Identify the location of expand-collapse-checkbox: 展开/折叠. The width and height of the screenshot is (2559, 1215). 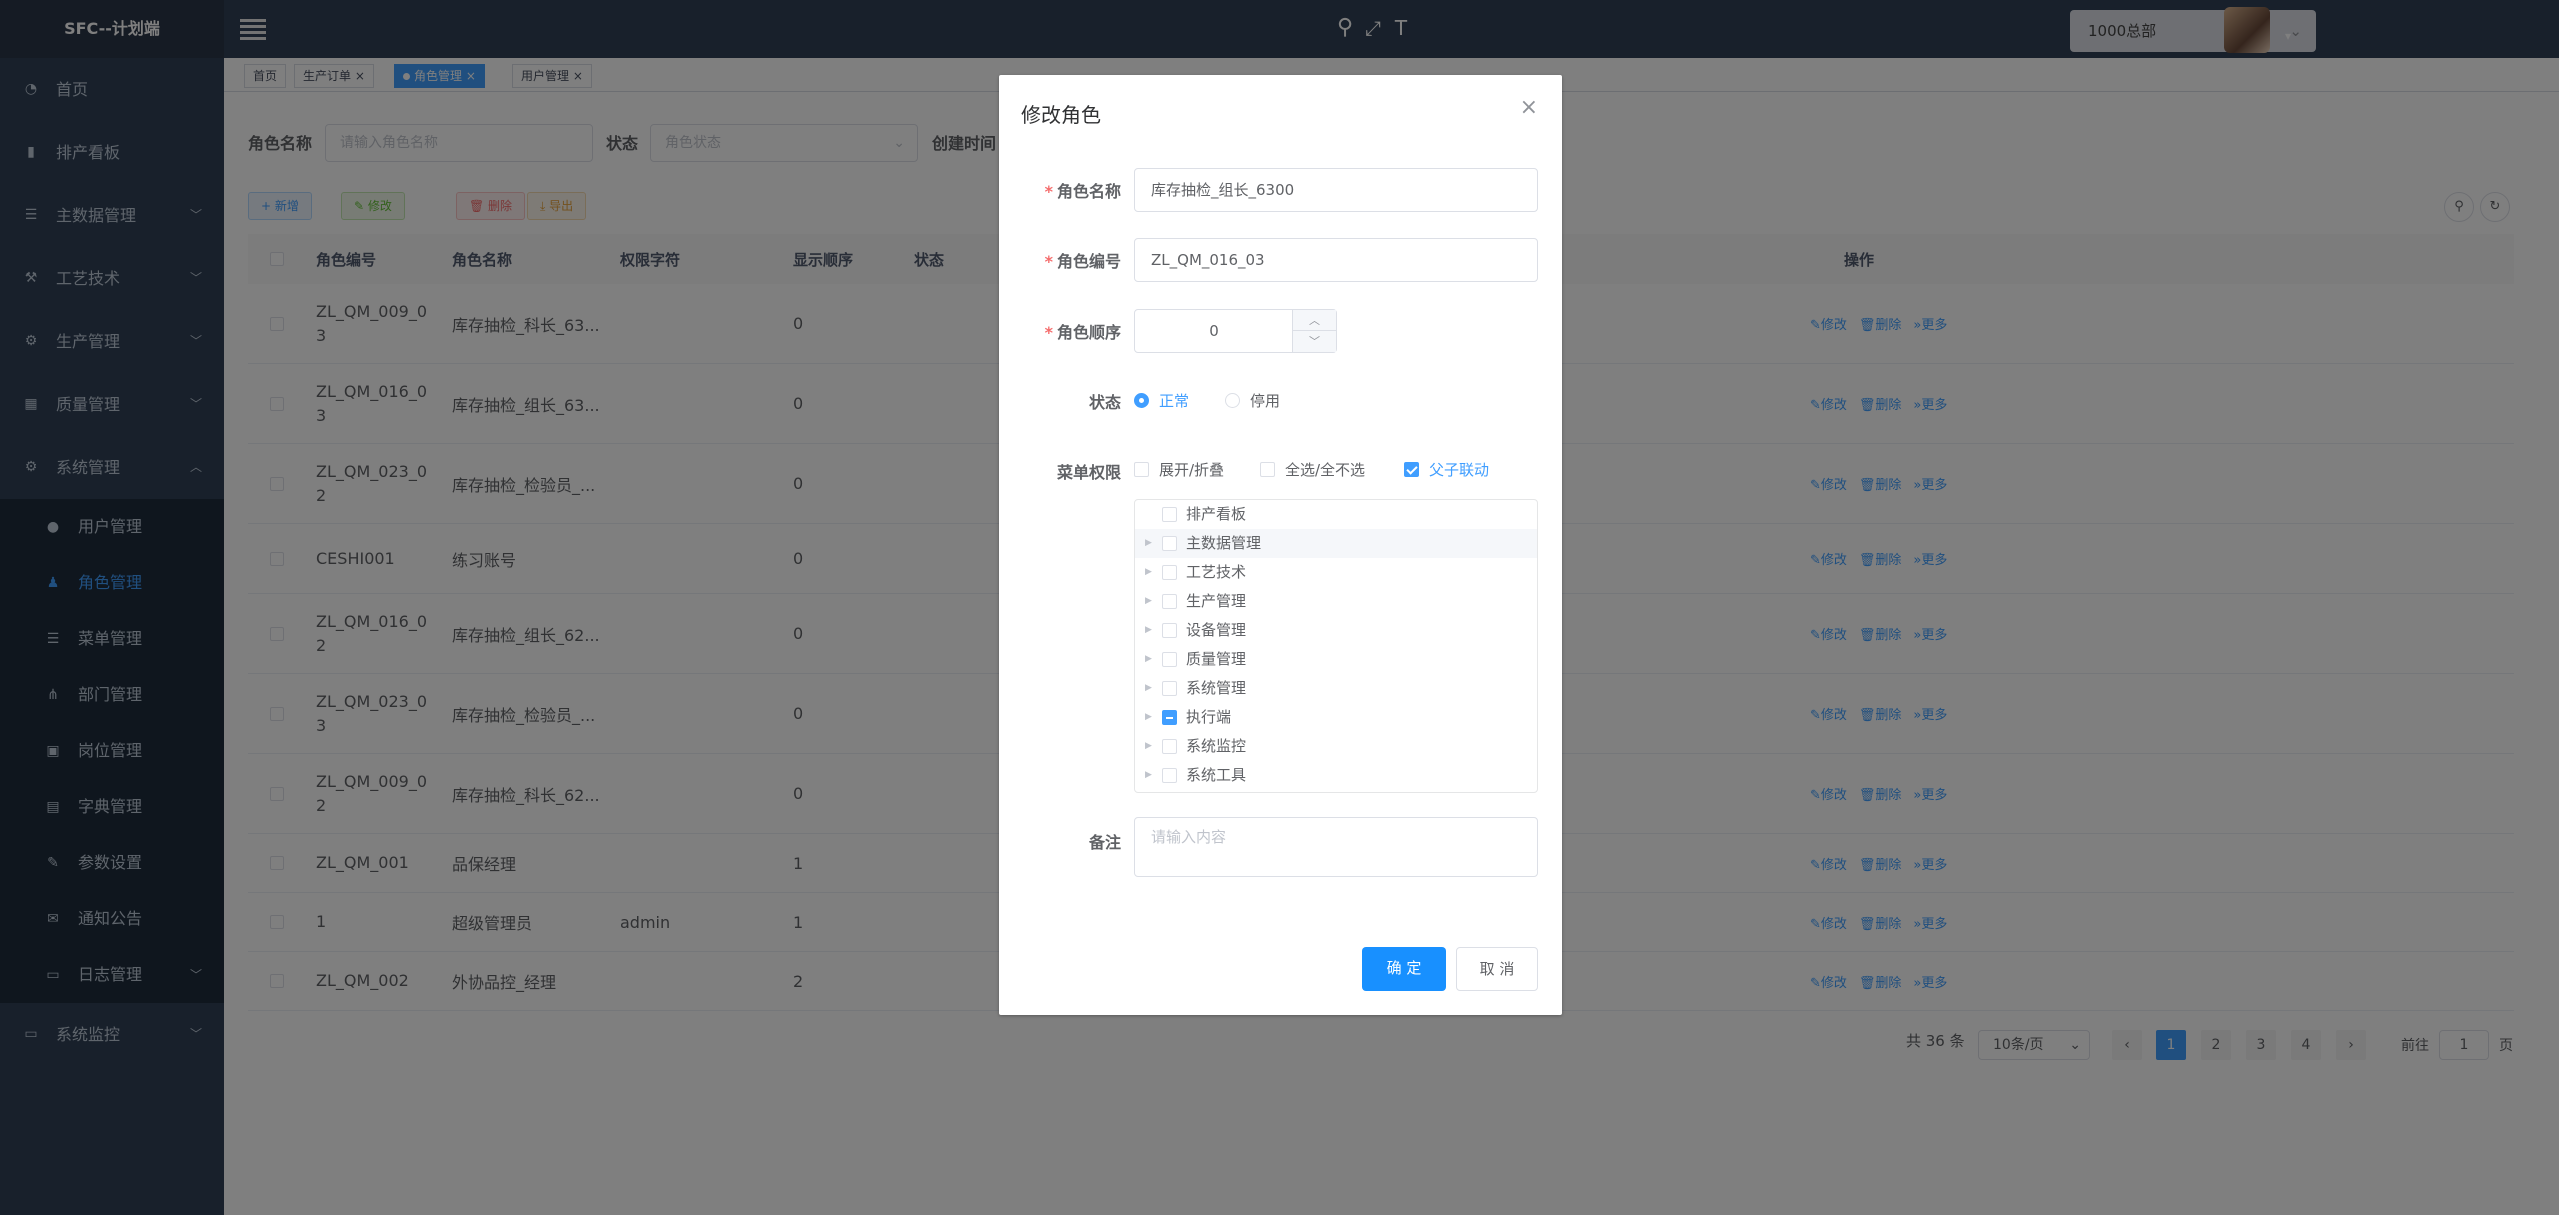
(1179, 469).